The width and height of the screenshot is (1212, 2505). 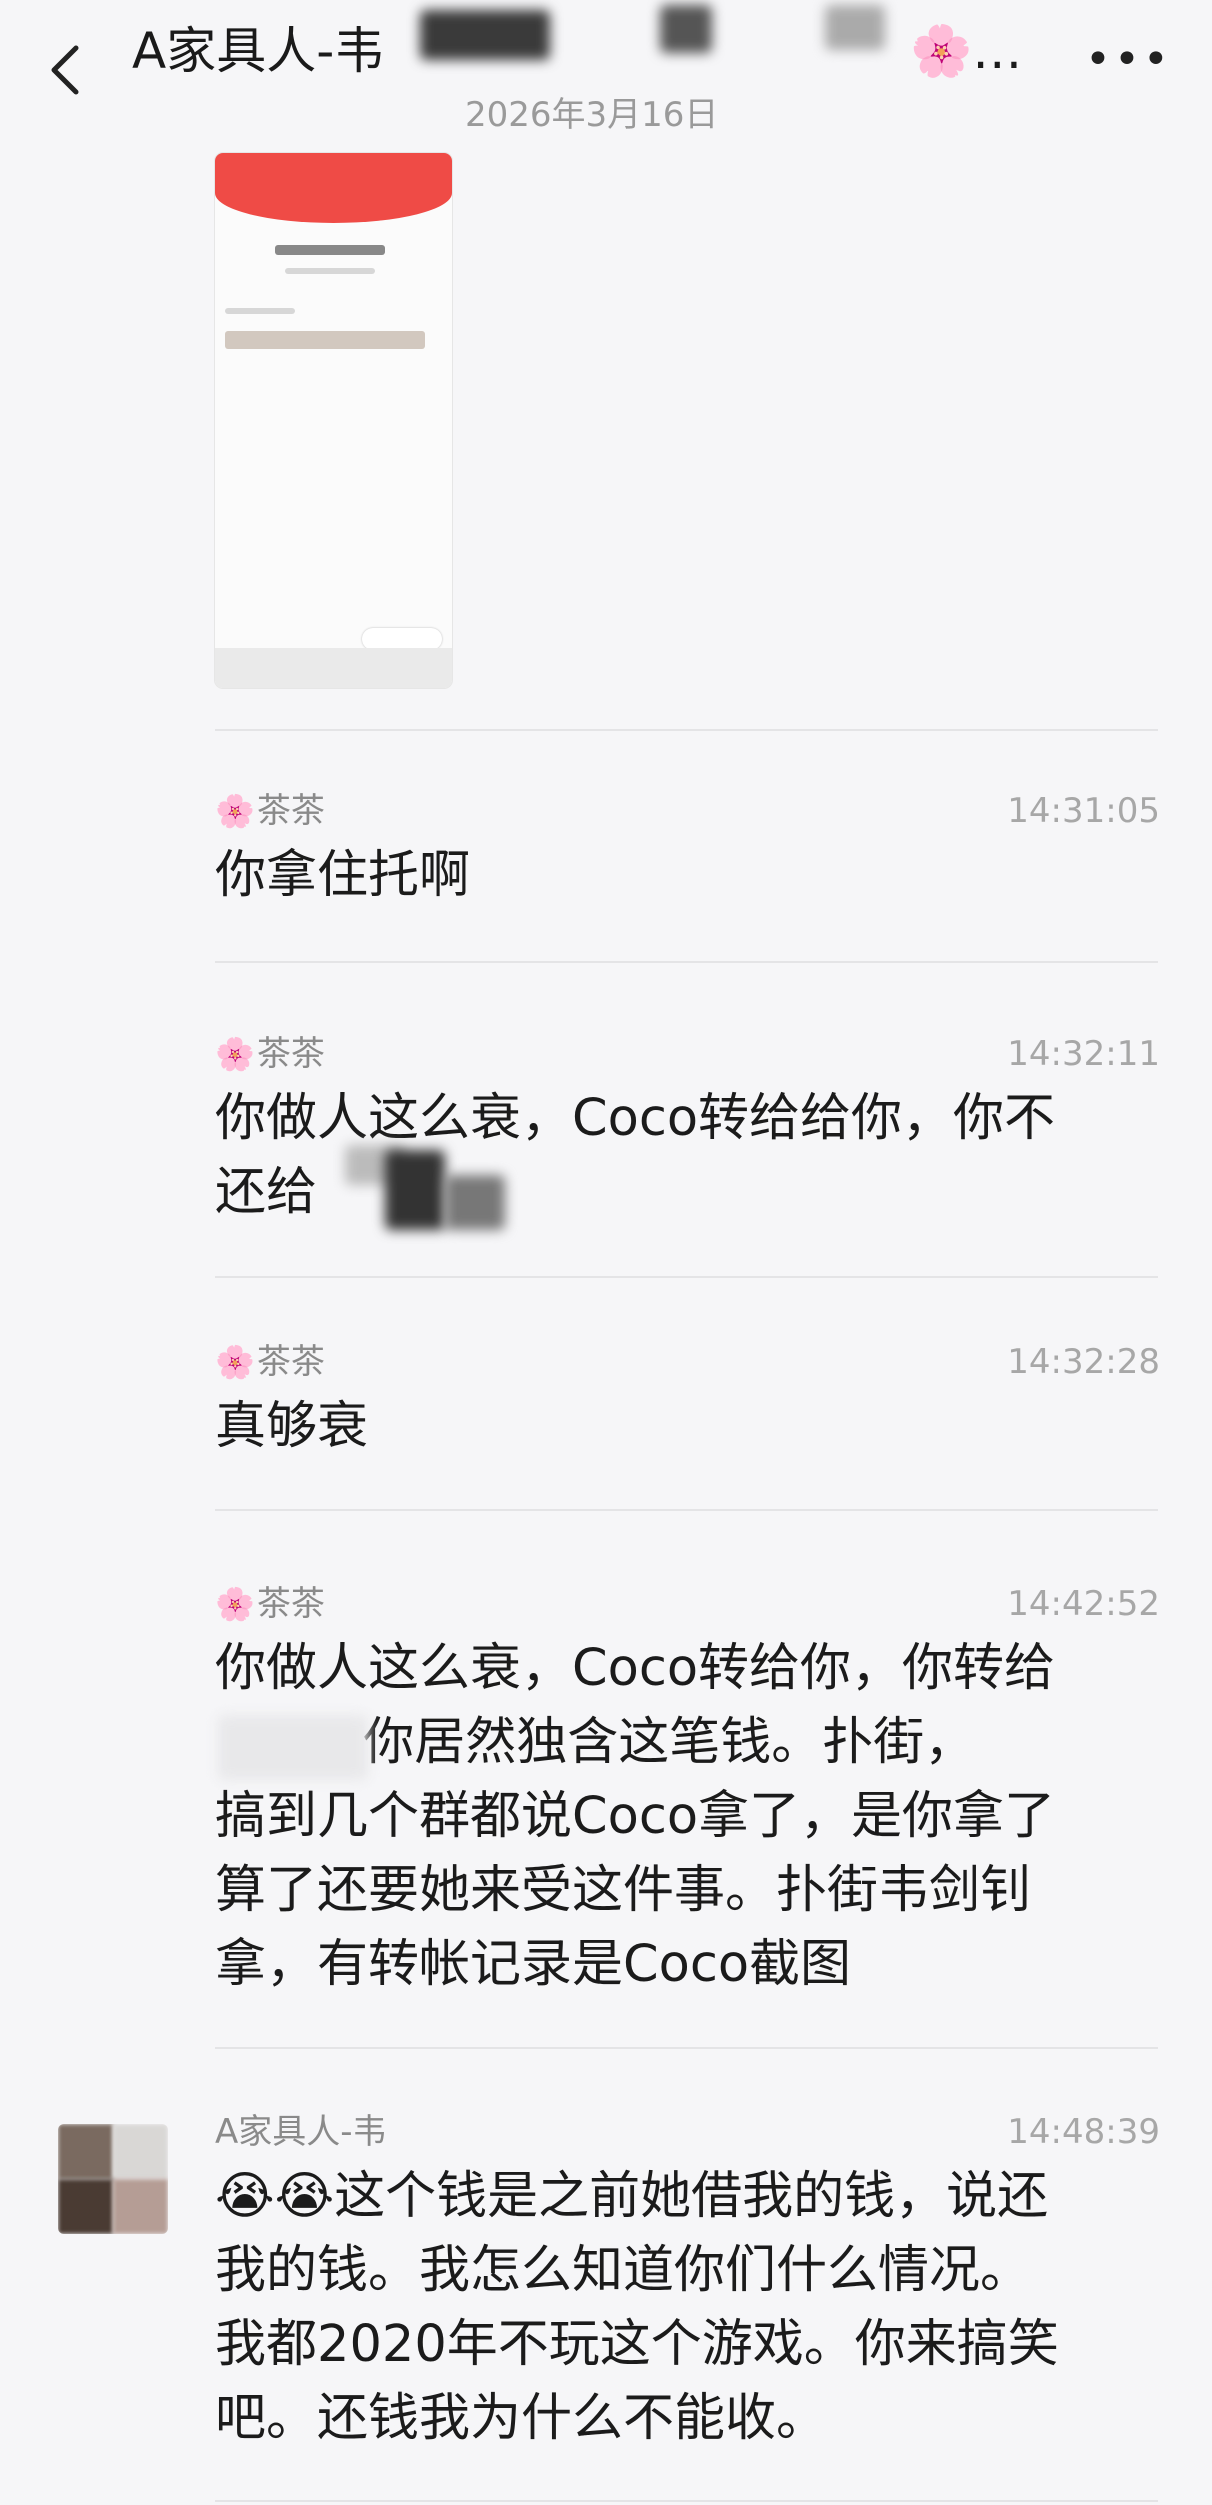 What do you see at coordinates (333, 420) in the screenshot?
I see `screenshot-image` at bounding box center [333, 420].